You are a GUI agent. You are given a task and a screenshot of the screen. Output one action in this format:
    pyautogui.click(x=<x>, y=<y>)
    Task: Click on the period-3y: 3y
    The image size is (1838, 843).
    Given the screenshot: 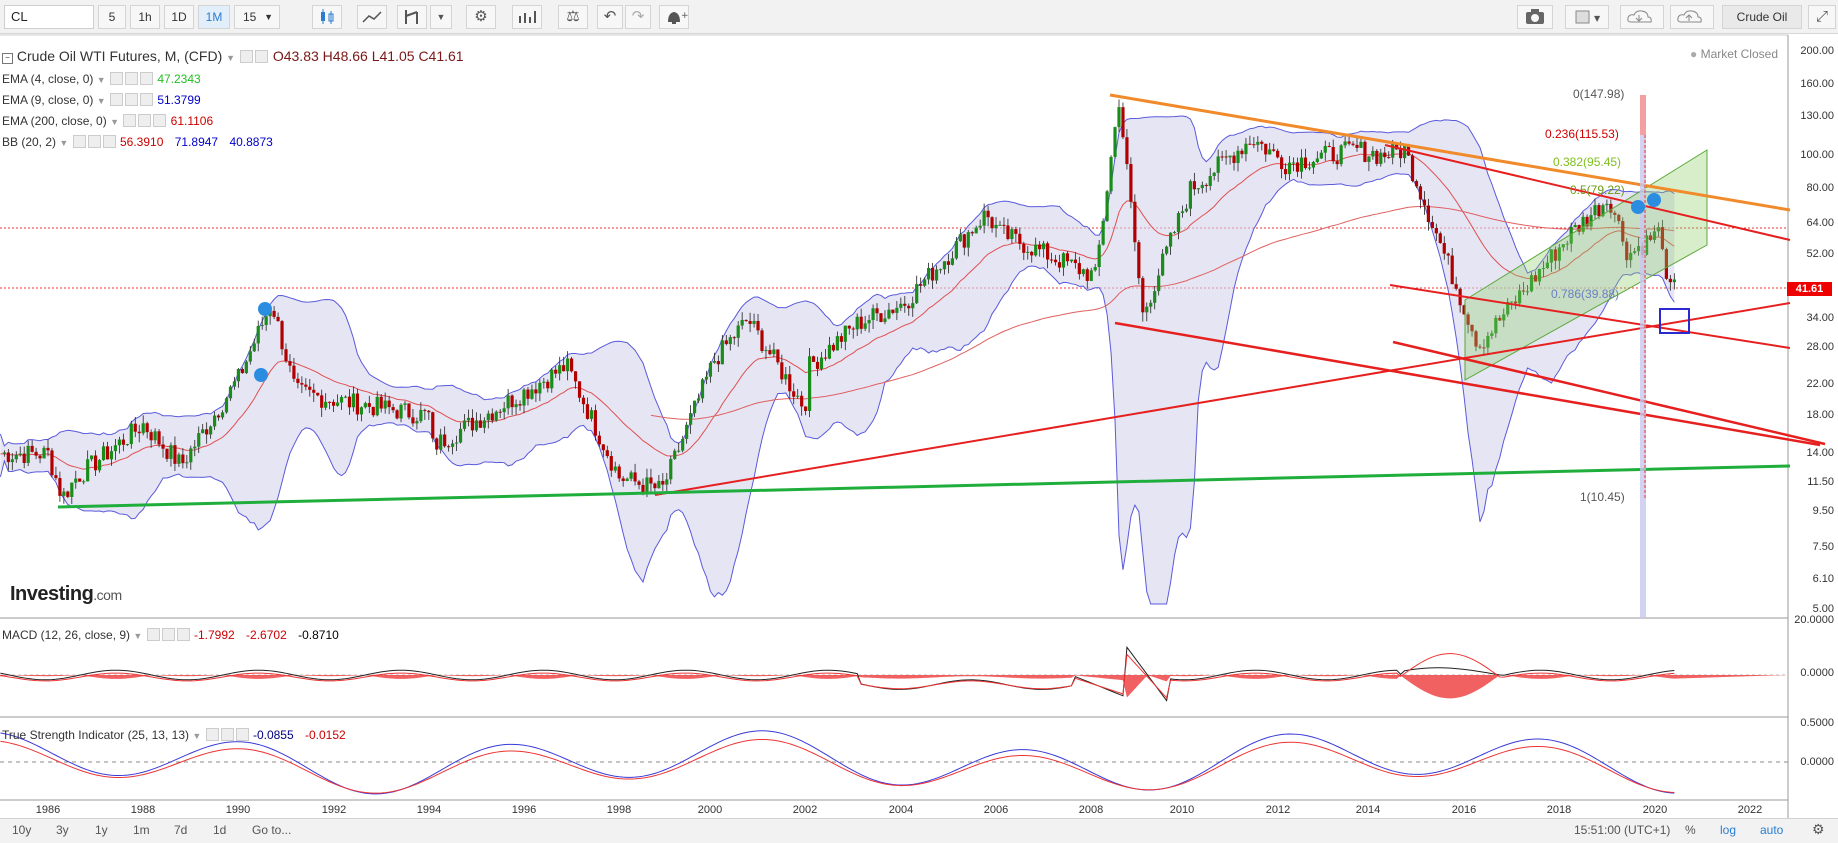 What is the action you would take?
    pyautogui.click(x=62, y=830)
    